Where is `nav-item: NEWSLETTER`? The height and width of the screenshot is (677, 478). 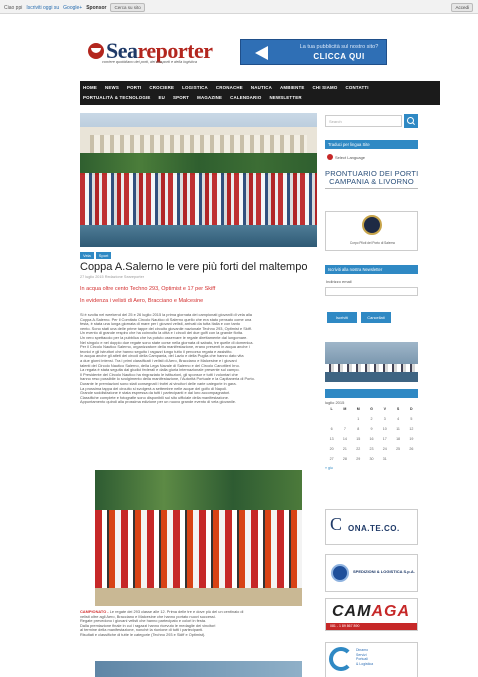 nav-item: NEWSLETTER is located at coordinates (285, 97).